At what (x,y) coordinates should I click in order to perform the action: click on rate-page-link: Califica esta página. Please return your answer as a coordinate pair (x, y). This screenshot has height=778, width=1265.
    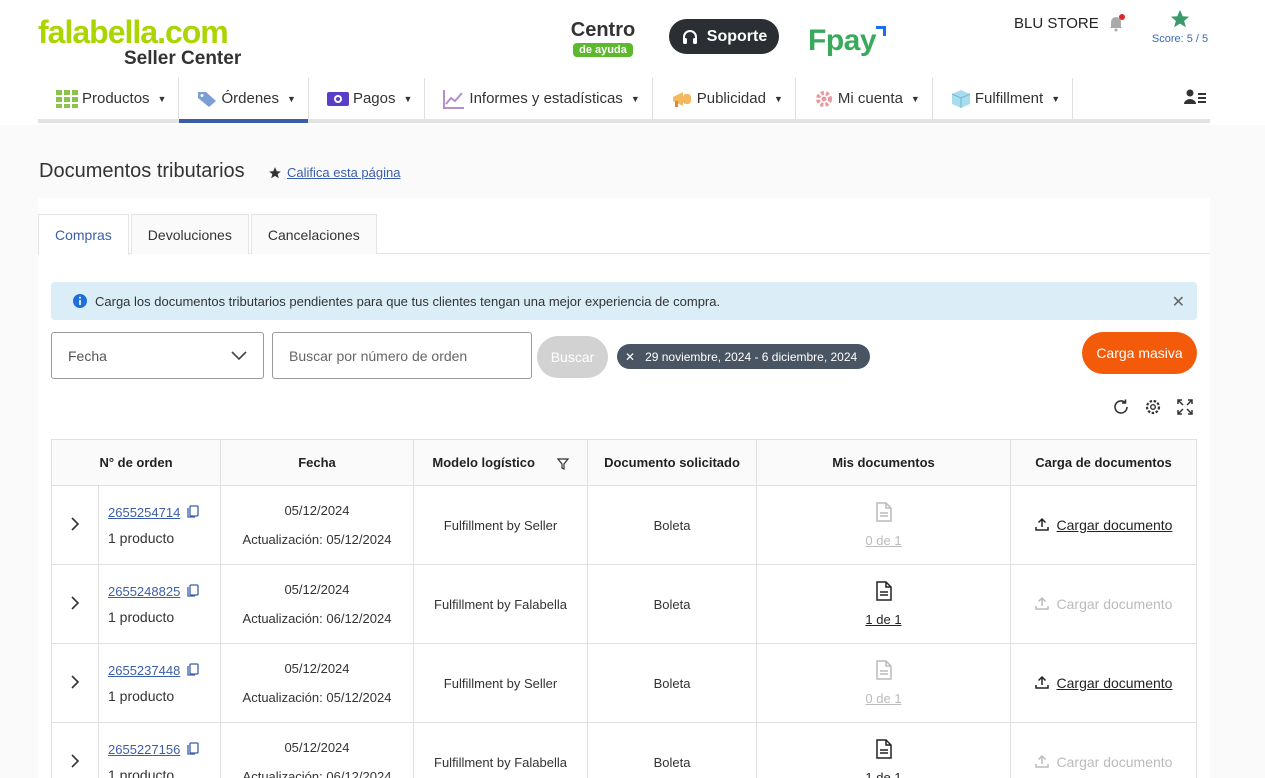
    Looking at the image, I should click on (334, 172).